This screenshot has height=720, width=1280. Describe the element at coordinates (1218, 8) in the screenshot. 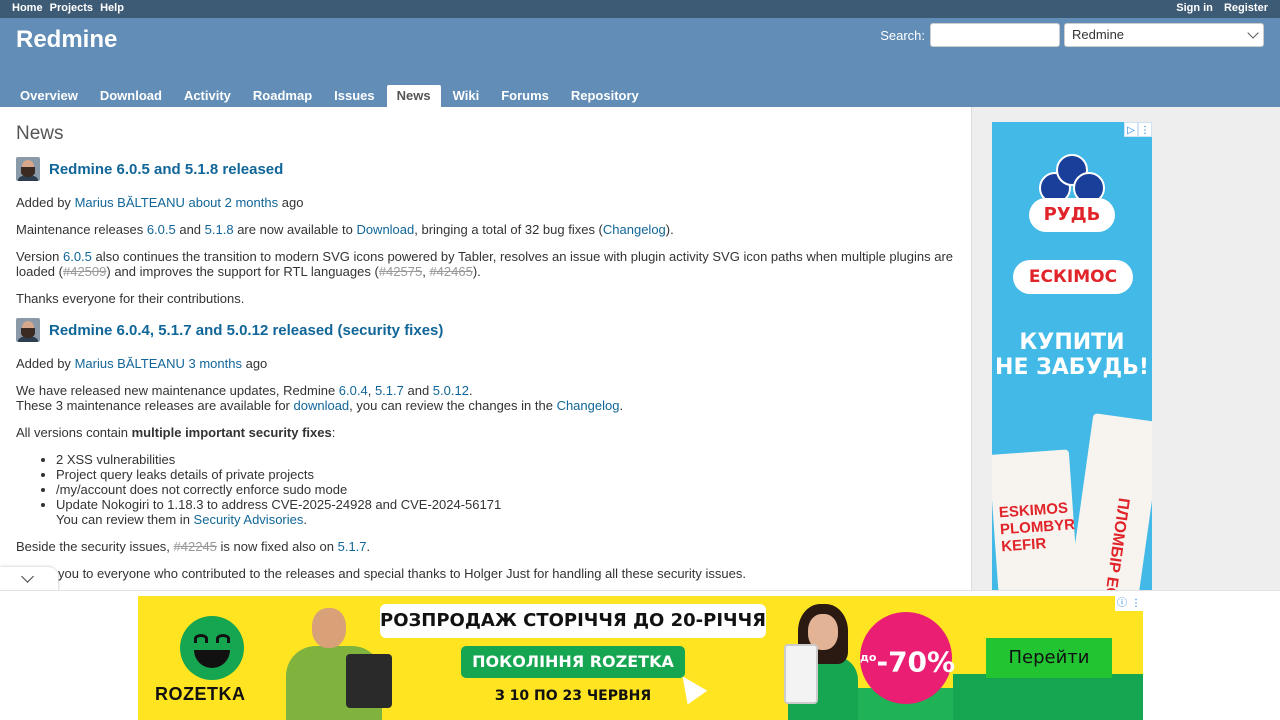

I see `account-menu: Sign in Register` at that location.